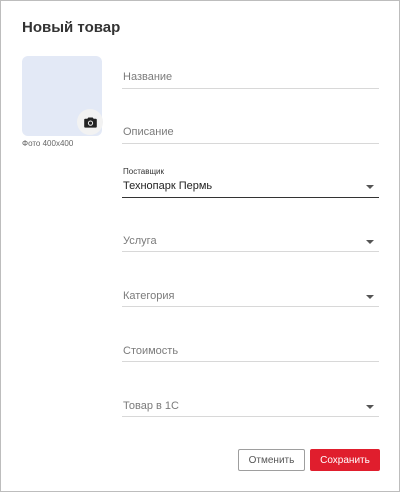 This screenshot has height=492, width=400. I want to click on cancel-button: Отменить, so click(271, 460).